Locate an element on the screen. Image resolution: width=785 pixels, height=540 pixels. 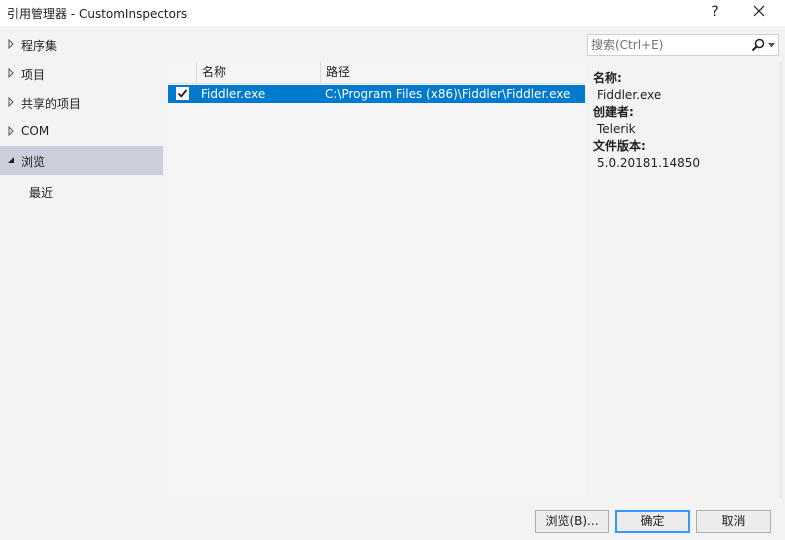
search-icon is located at coordinates (758, 45).